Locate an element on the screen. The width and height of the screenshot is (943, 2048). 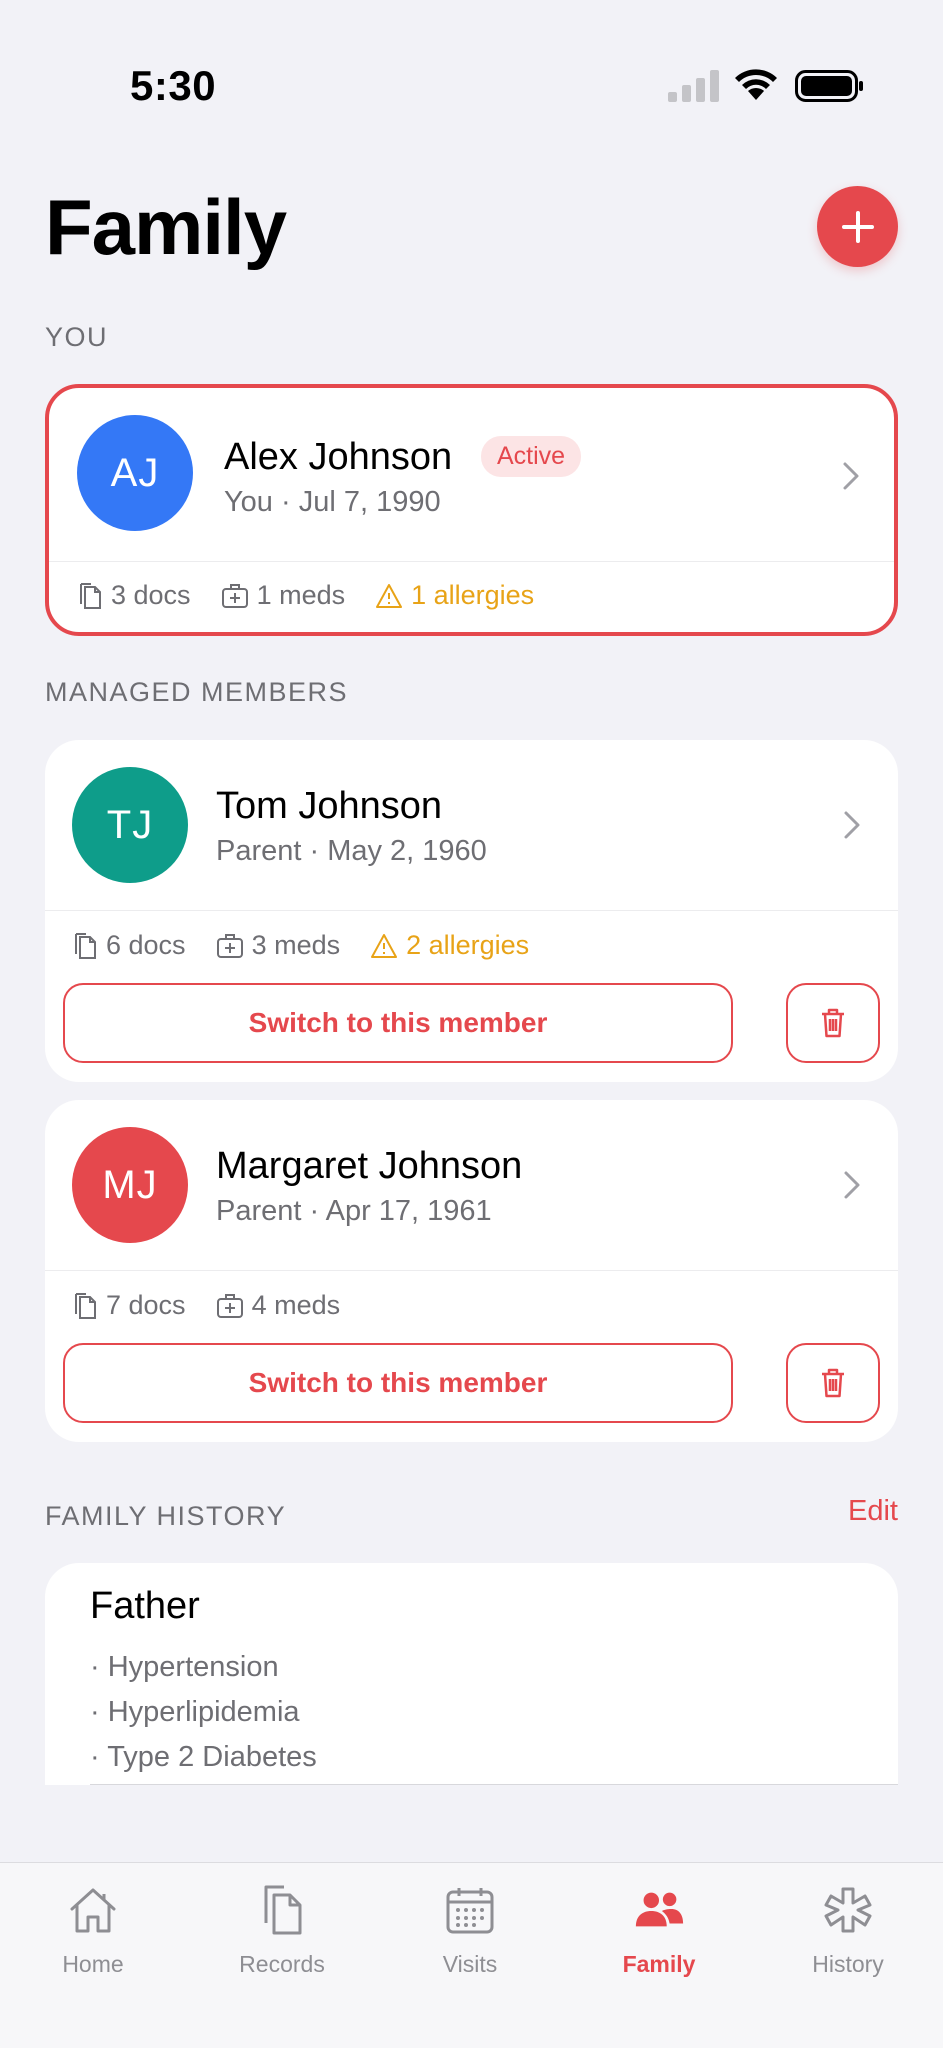
member-stats: 6 docs 3 meds 2 allergies is located at coordinates (315, 945).